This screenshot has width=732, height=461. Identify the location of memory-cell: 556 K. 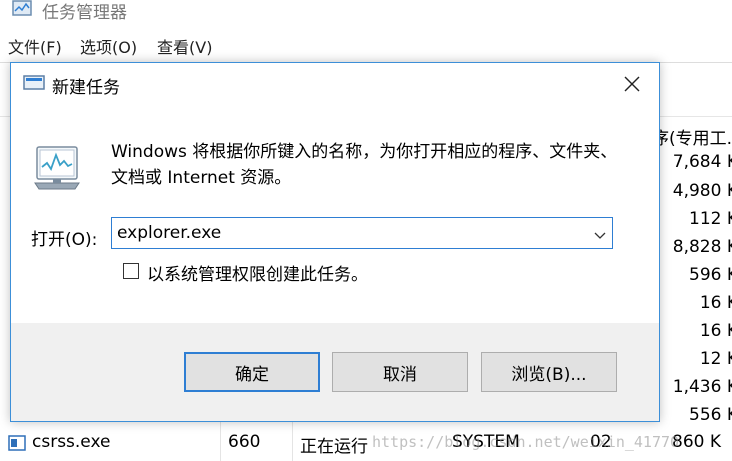
(710, 415).